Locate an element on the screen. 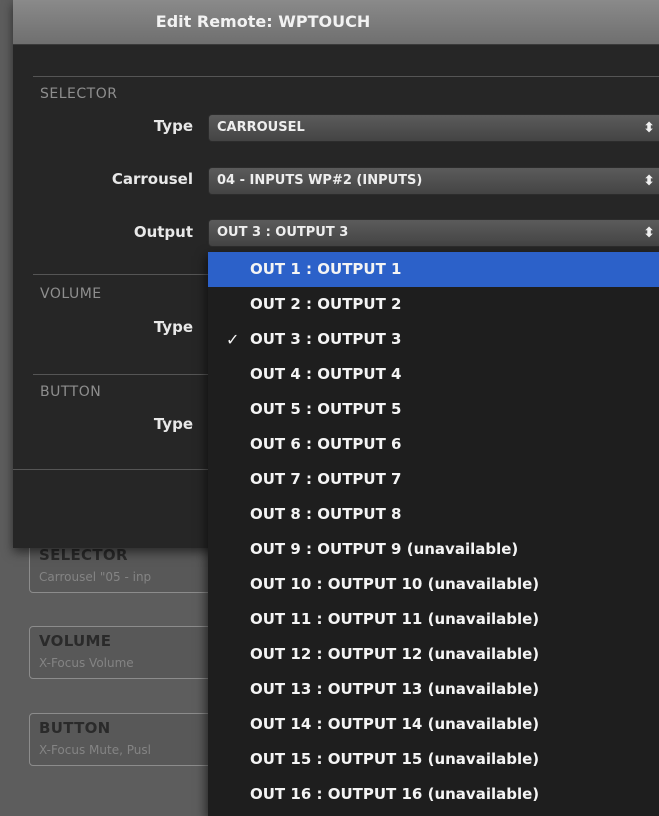 Image resolution: width=659 pixels, height=816 pixels. output-option: OUT 16 : OUTPUT 16 (unavailable) is located at coordinates (433, 794).